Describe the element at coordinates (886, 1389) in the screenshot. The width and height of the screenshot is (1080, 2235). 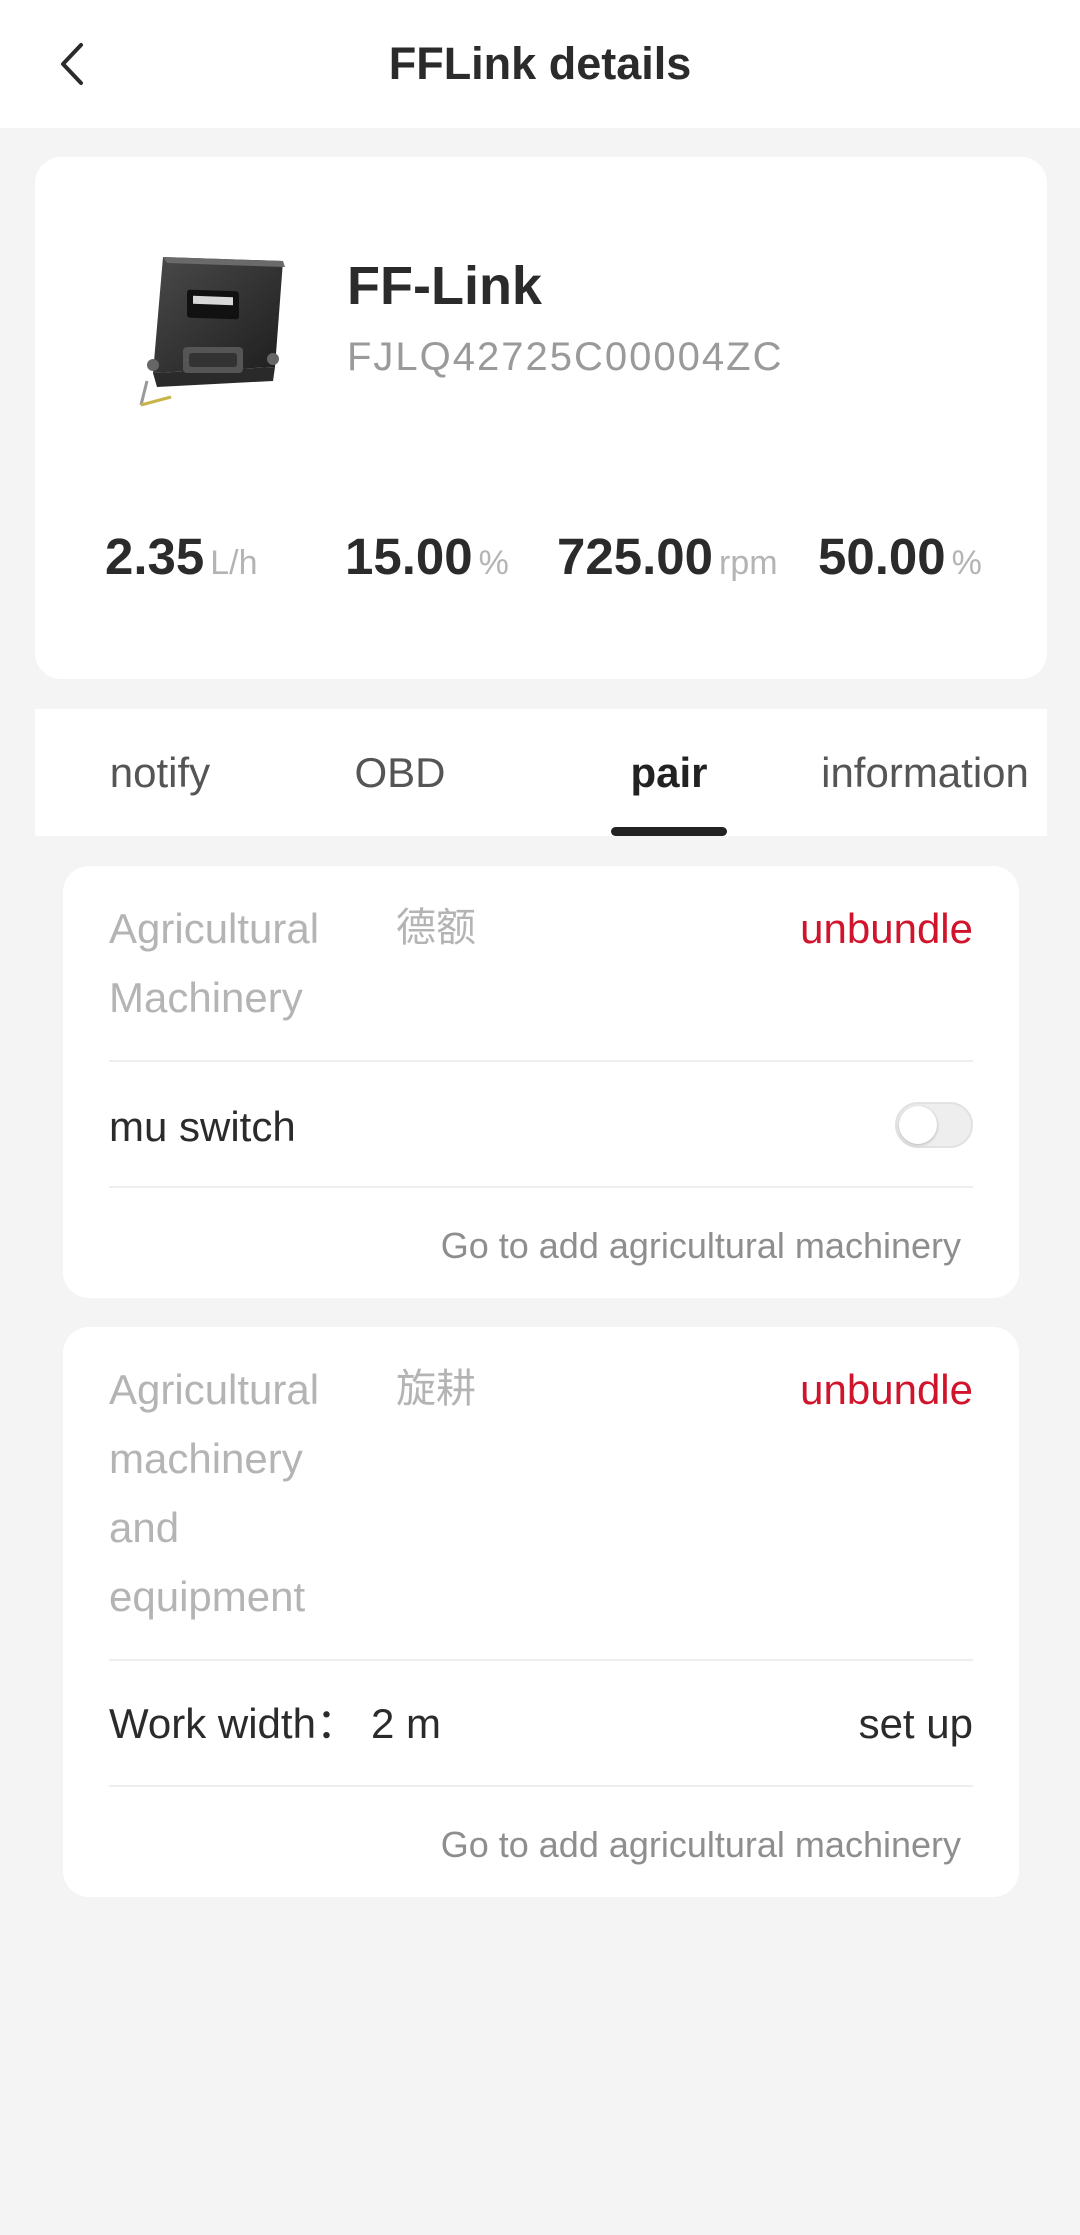
I see `unbundle-equipment-button: unbundle` at that location.